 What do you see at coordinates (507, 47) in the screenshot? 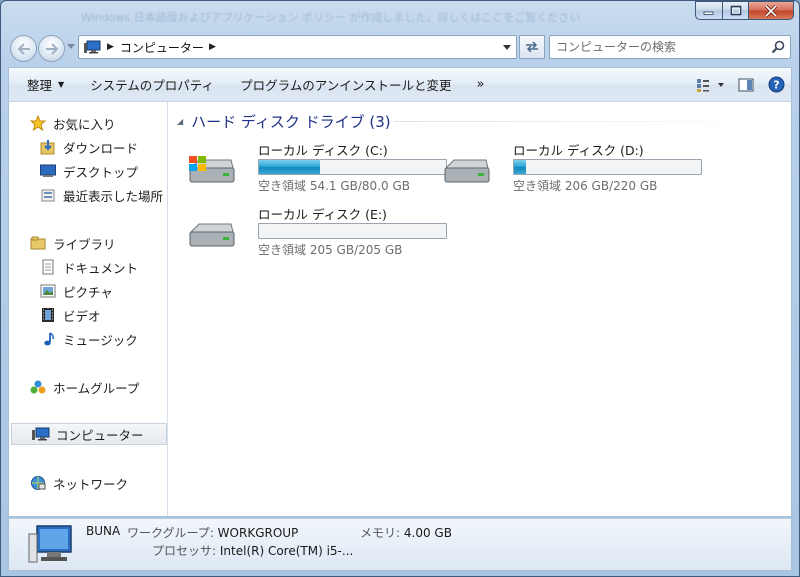
I see `address-history-dropdown-icon` at bounding box center [507, 47].